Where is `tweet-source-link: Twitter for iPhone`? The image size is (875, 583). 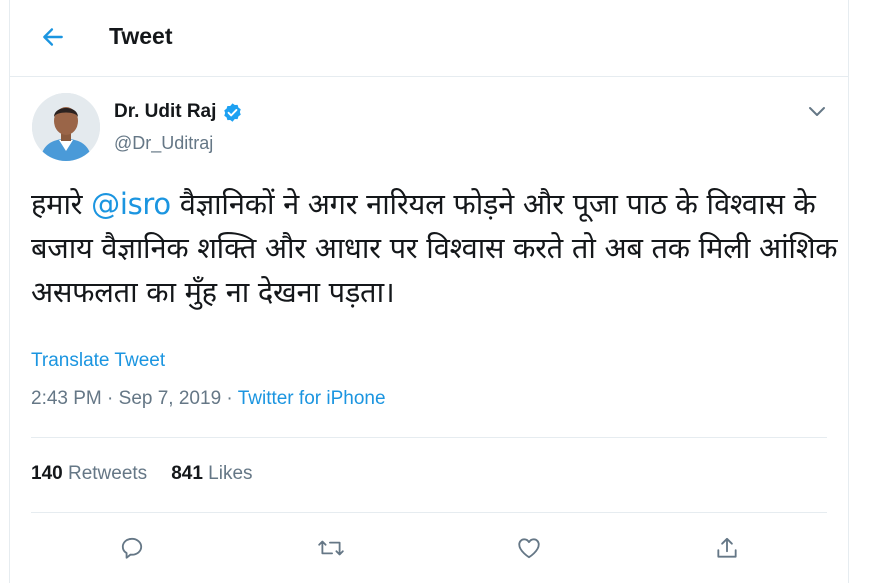
tweet-source-link: Twitter for iPhone is located at coordinates (312, 398).